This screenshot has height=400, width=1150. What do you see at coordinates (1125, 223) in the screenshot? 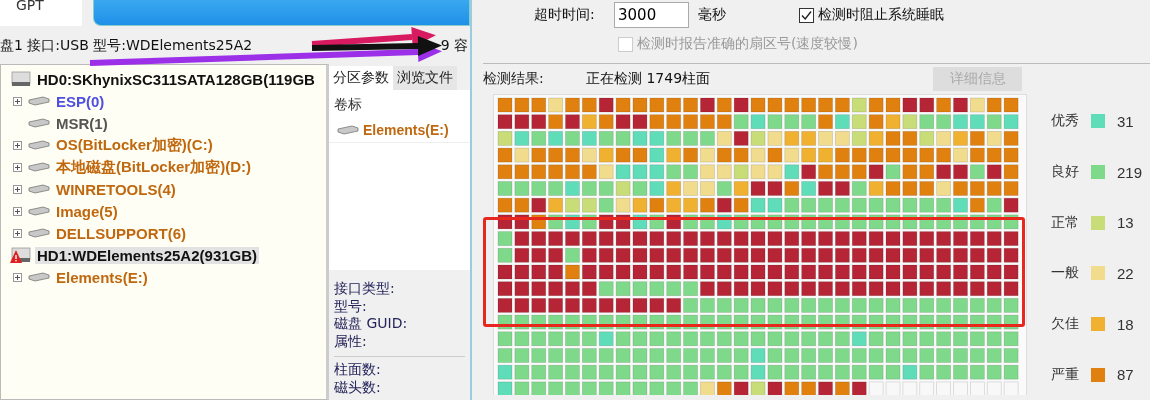
I see `legend-count: 13` at bounding box center [1125, 223].